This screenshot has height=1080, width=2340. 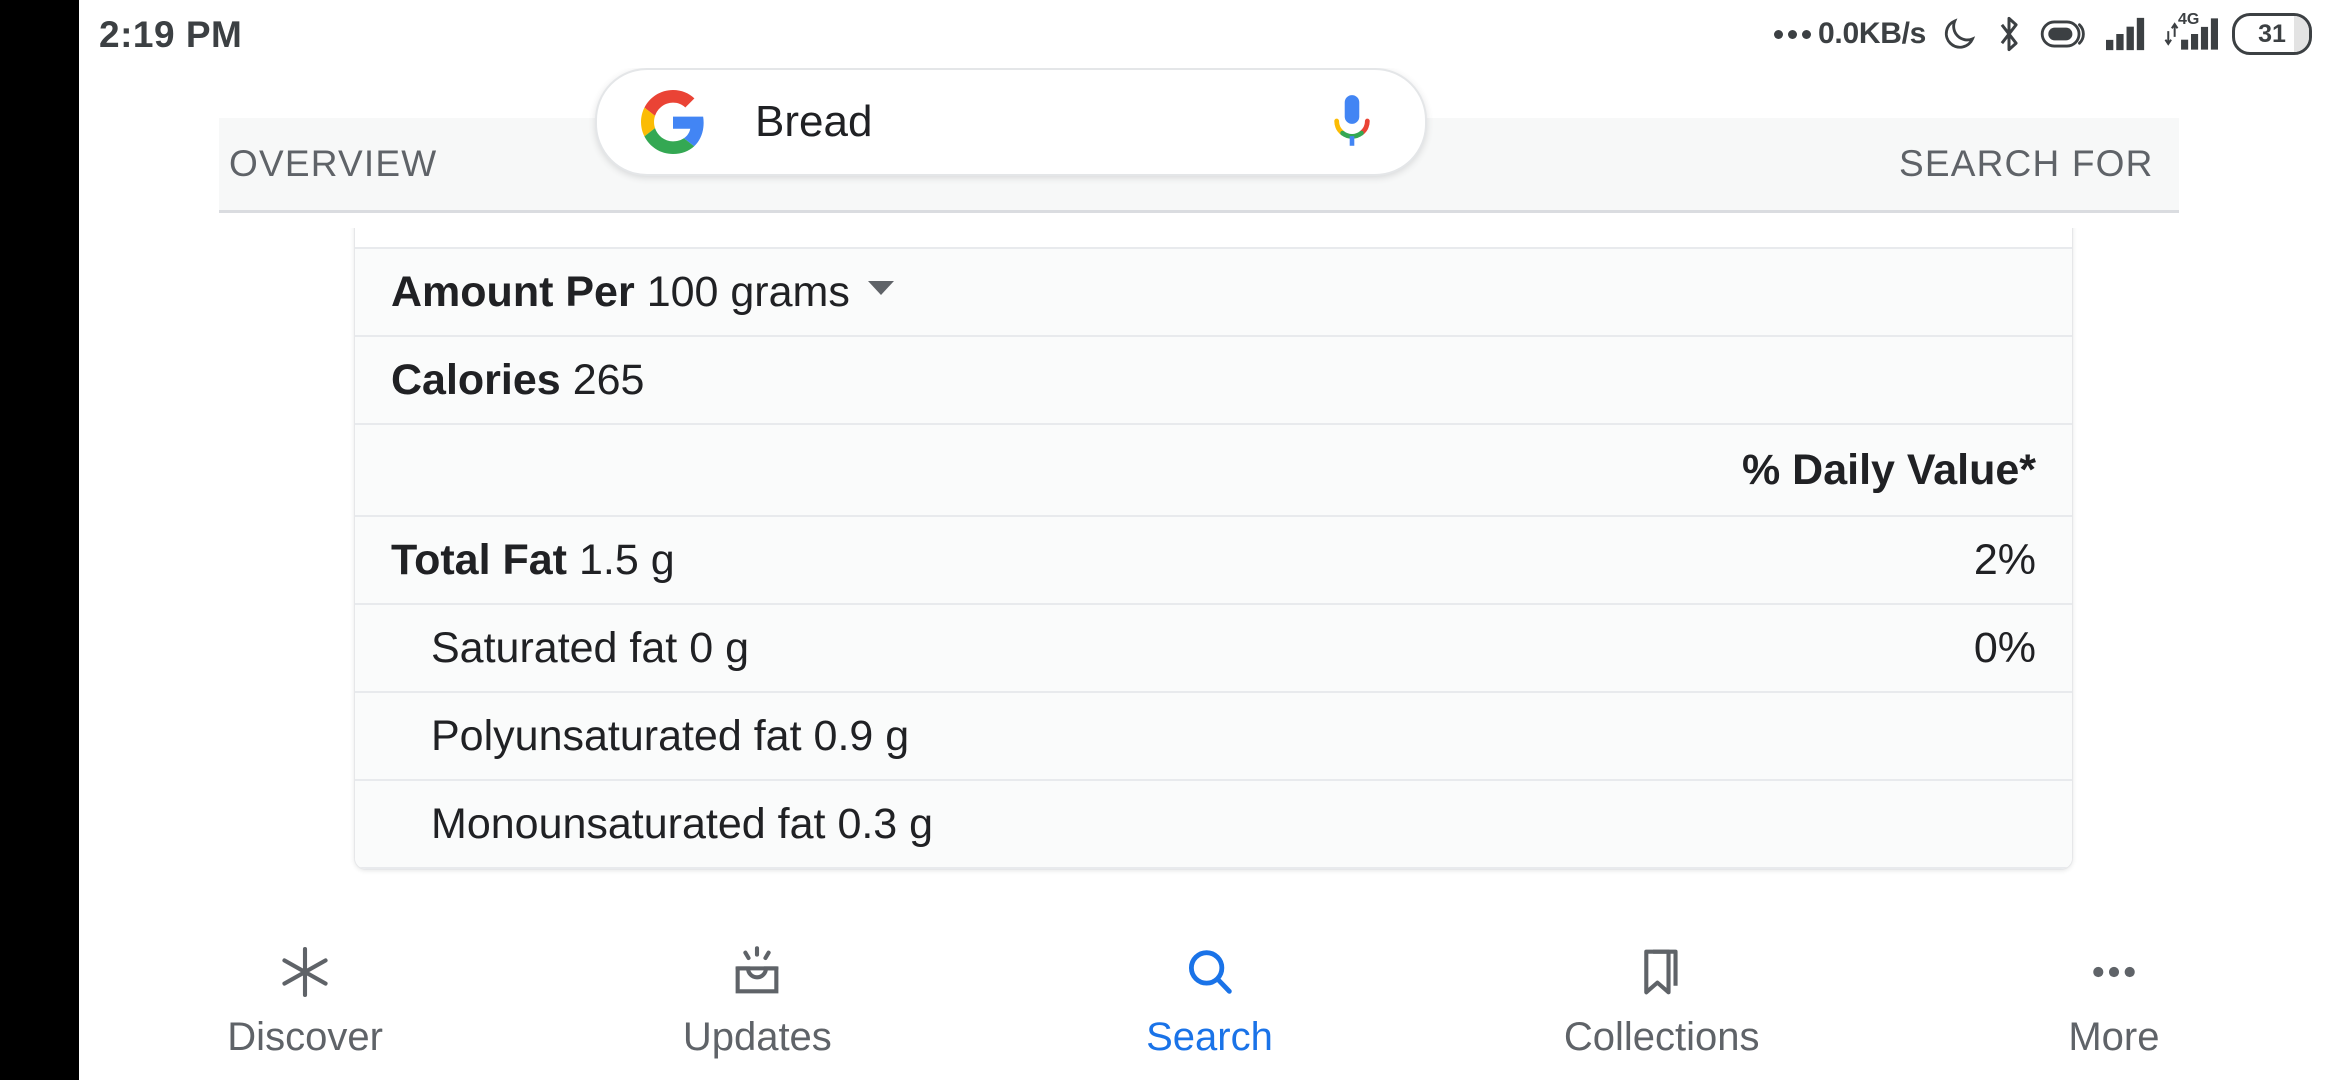 I want to click on serving-size-value: 100 grams, so click(x=748, y=291).